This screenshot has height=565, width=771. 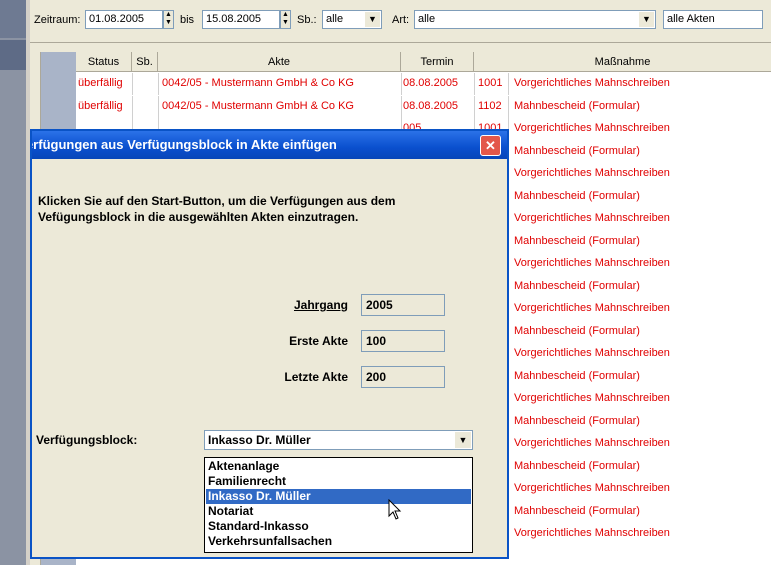 I want to click on date-from-input: 01.08.2005, so click(x=124, y=19).